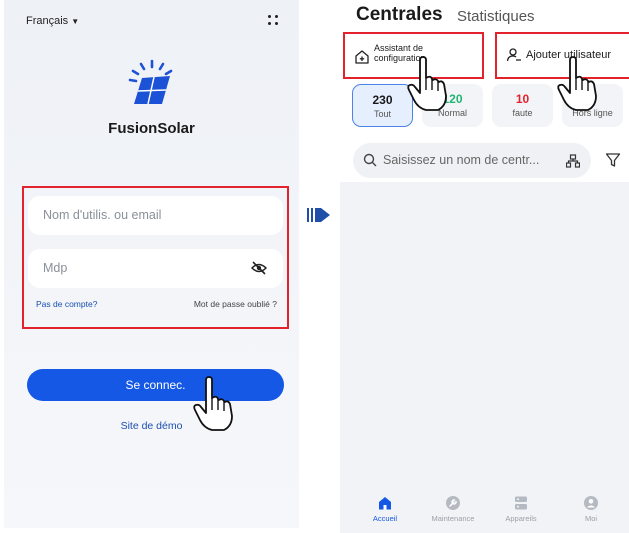  Describe the element at coordinates (613, 160) in the screenshot. I see `filter-icon` at that location.